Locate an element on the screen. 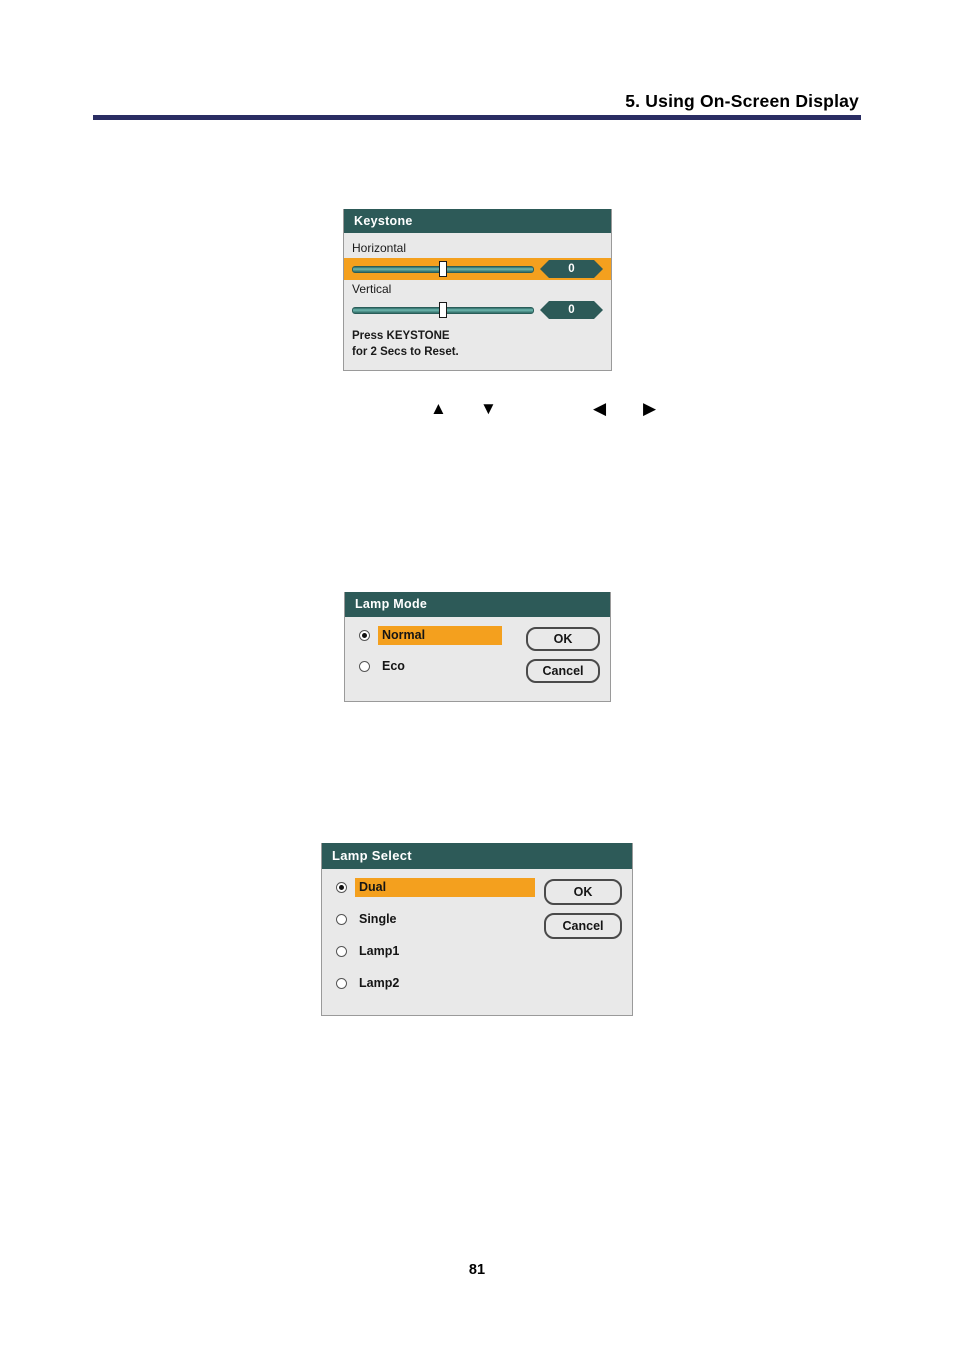 The image size is (954, 1348). lamp-select-title: Lamp Select is located at coordinates (477, 856).